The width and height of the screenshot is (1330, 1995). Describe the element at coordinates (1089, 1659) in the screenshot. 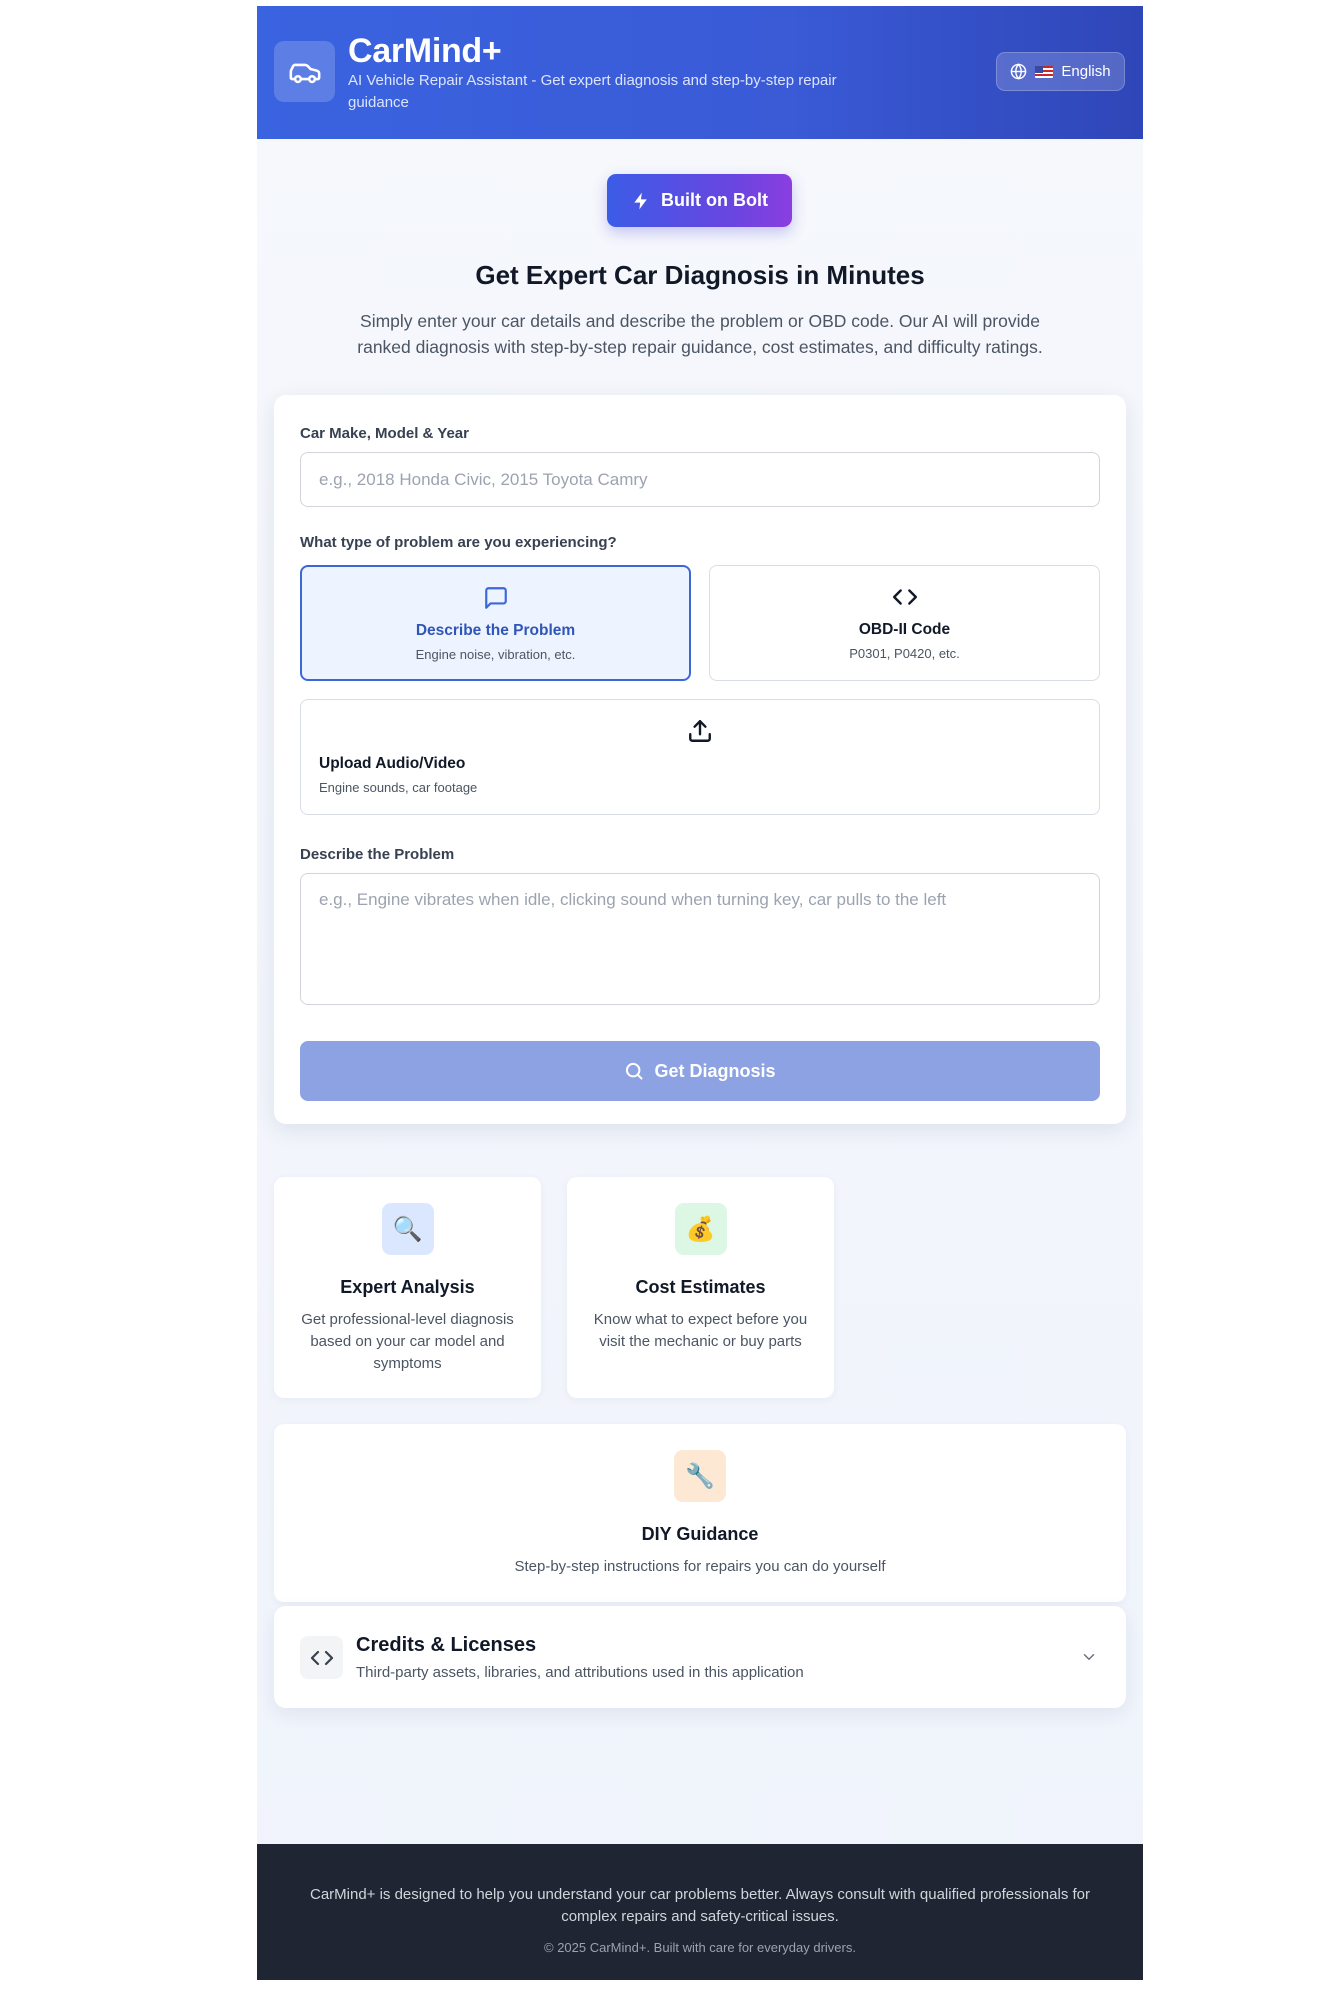

I see `chevron-down-icon` at that location.